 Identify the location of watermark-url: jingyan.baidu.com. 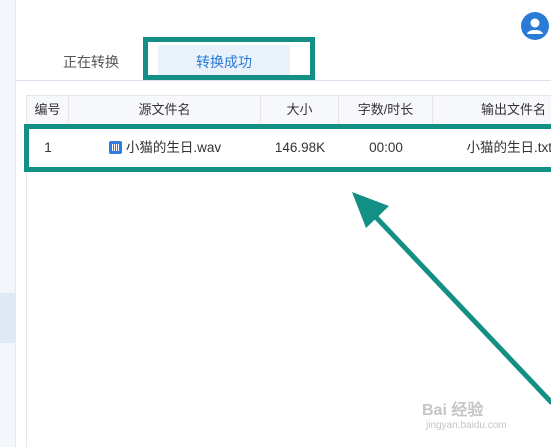
(466, 425).